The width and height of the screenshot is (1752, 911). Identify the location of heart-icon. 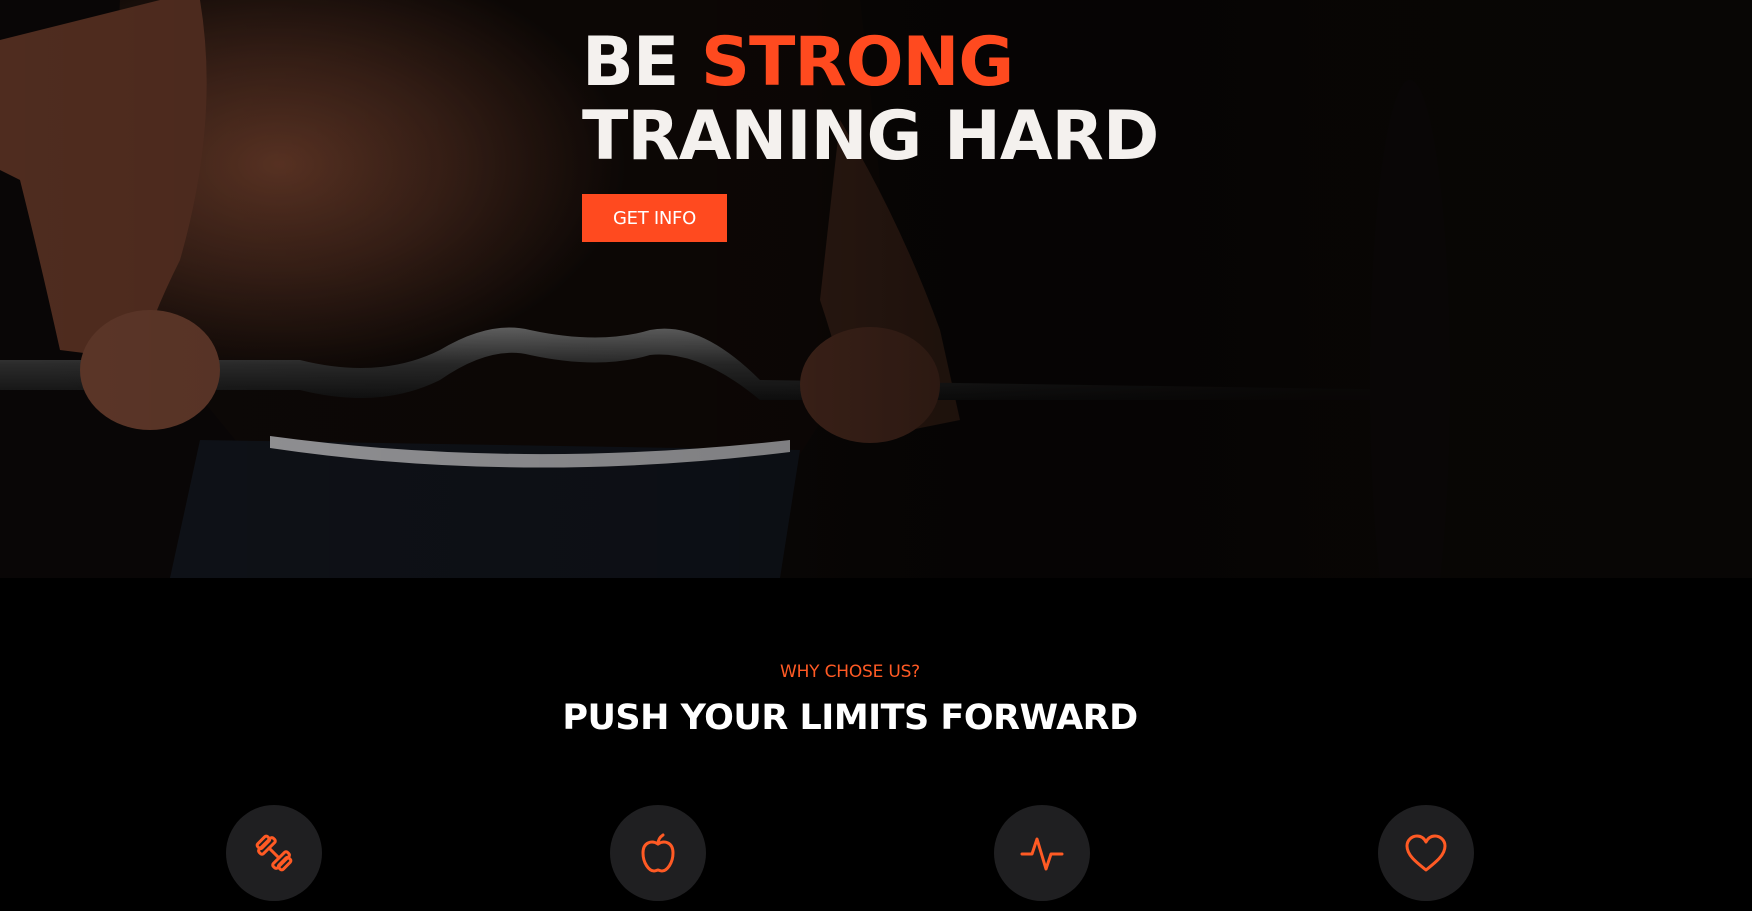
(1426, 853).